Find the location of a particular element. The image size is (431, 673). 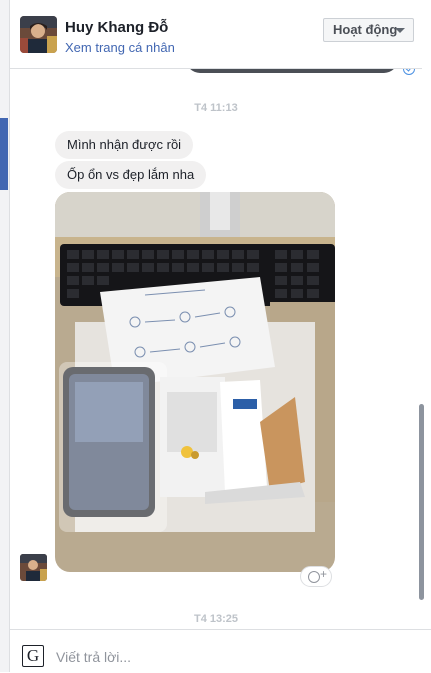

timestamp: T4 13:25 is located at coordinates (216, 619).